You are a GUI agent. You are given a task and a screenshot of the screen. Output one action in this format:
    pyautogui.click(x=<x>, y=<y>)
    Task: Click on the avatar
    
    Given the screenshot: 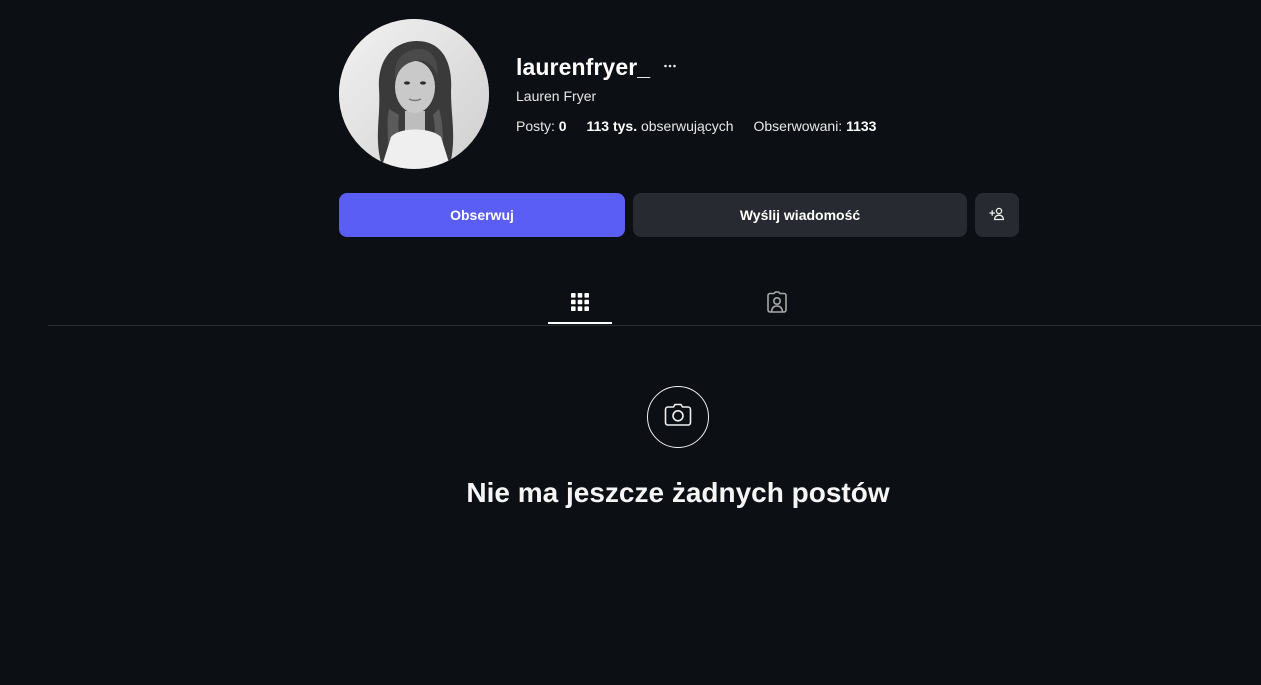 What is the action you would take?
    pyautogui.click(x=414, y=94)
    